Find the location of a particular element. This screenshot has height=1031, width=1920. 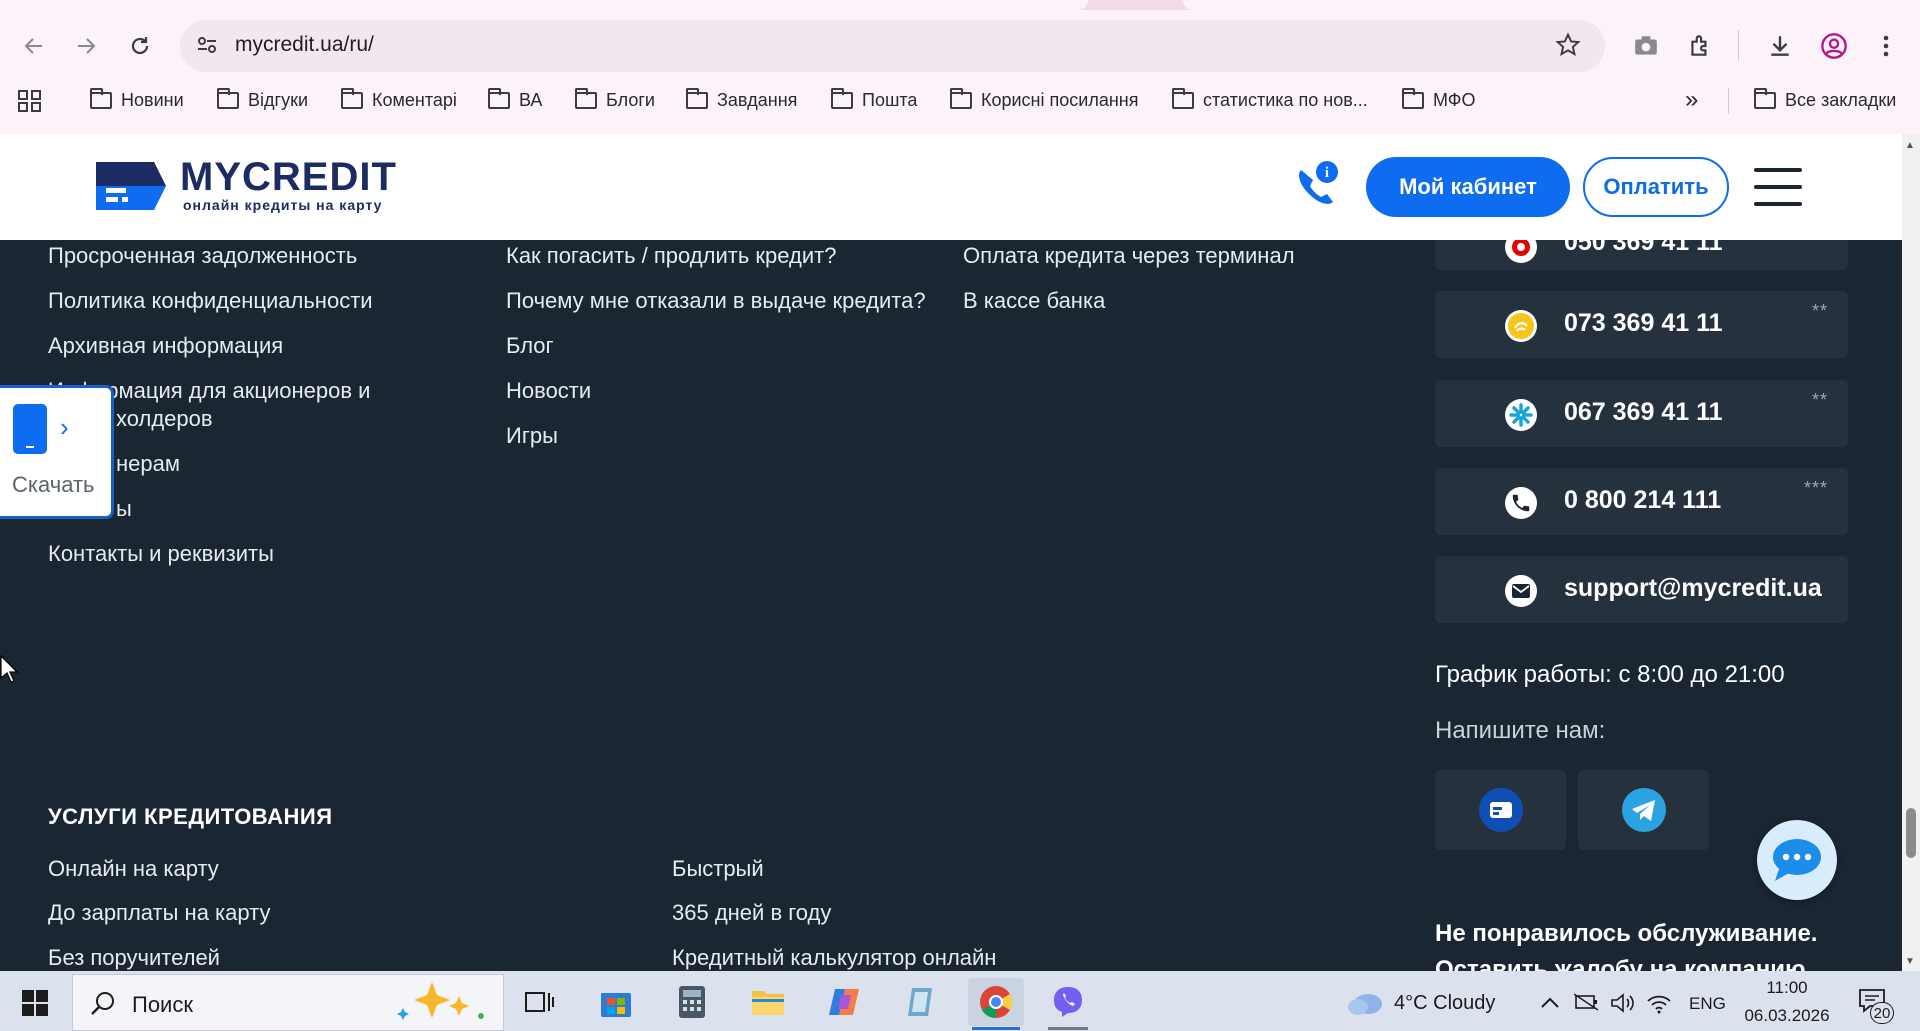

clock-date: 06.03.2026 is located at coordinates (1787, 1016).